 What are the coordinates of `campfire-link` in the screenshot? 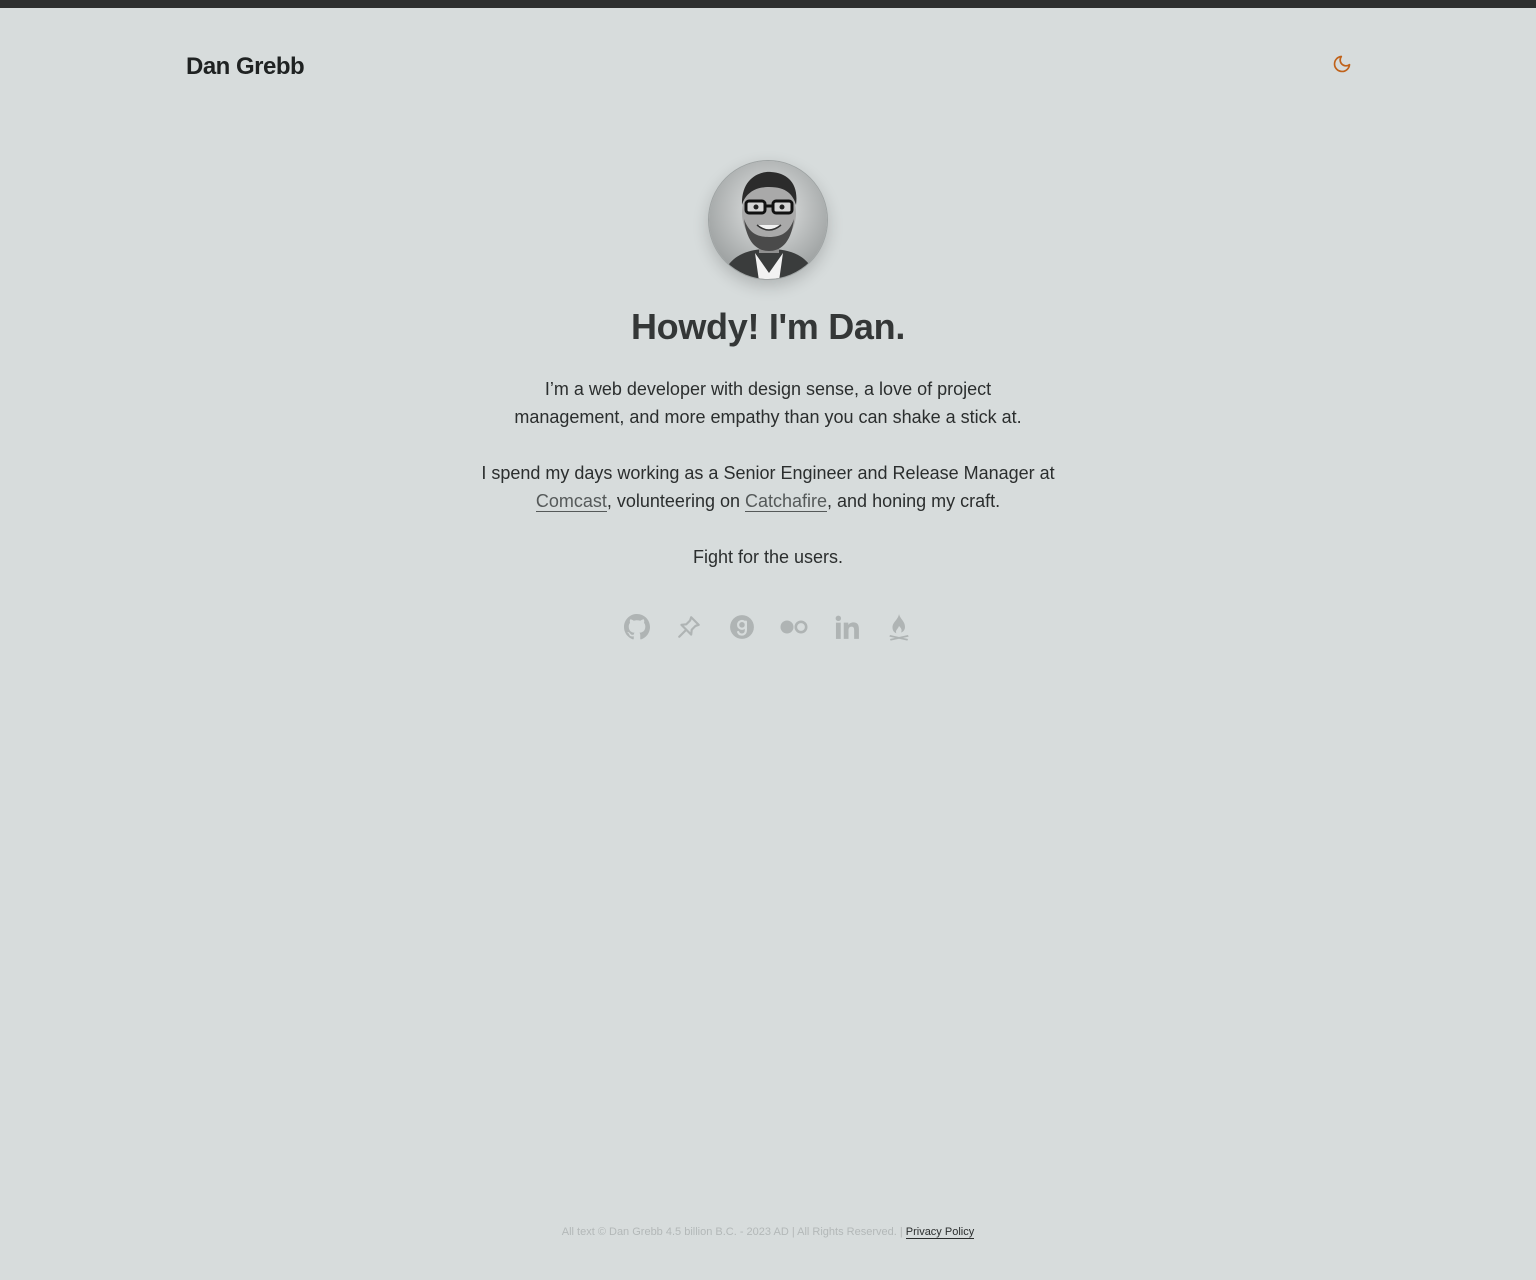 It's located at (899, 627).